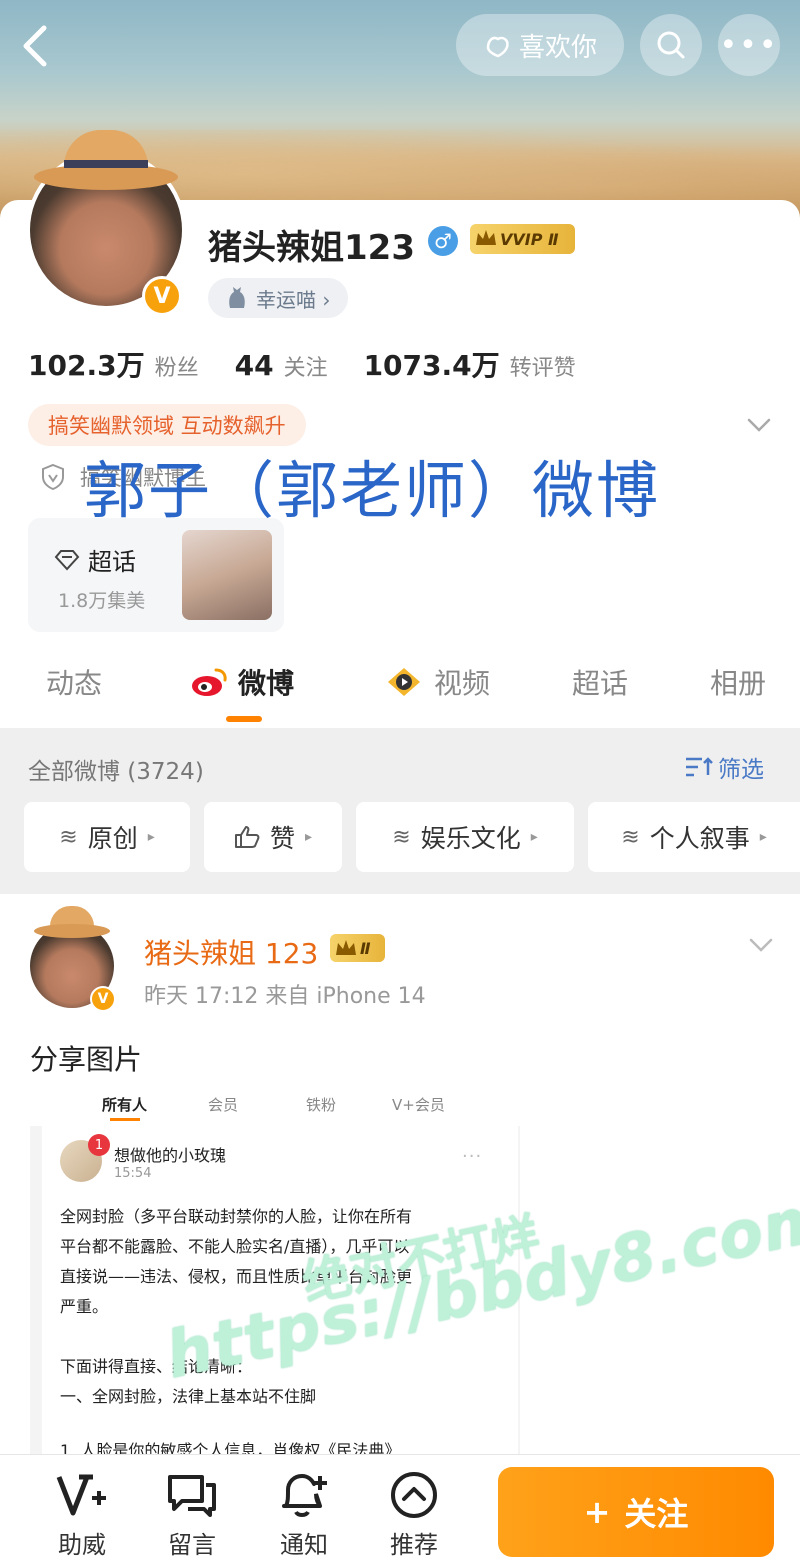 The height and width of the screenshot is (1565, 800). What do you see at coordinates (281, 365) in the screenshot?
I see `stat-following: 44 关注` at bounding box center [281, 365].